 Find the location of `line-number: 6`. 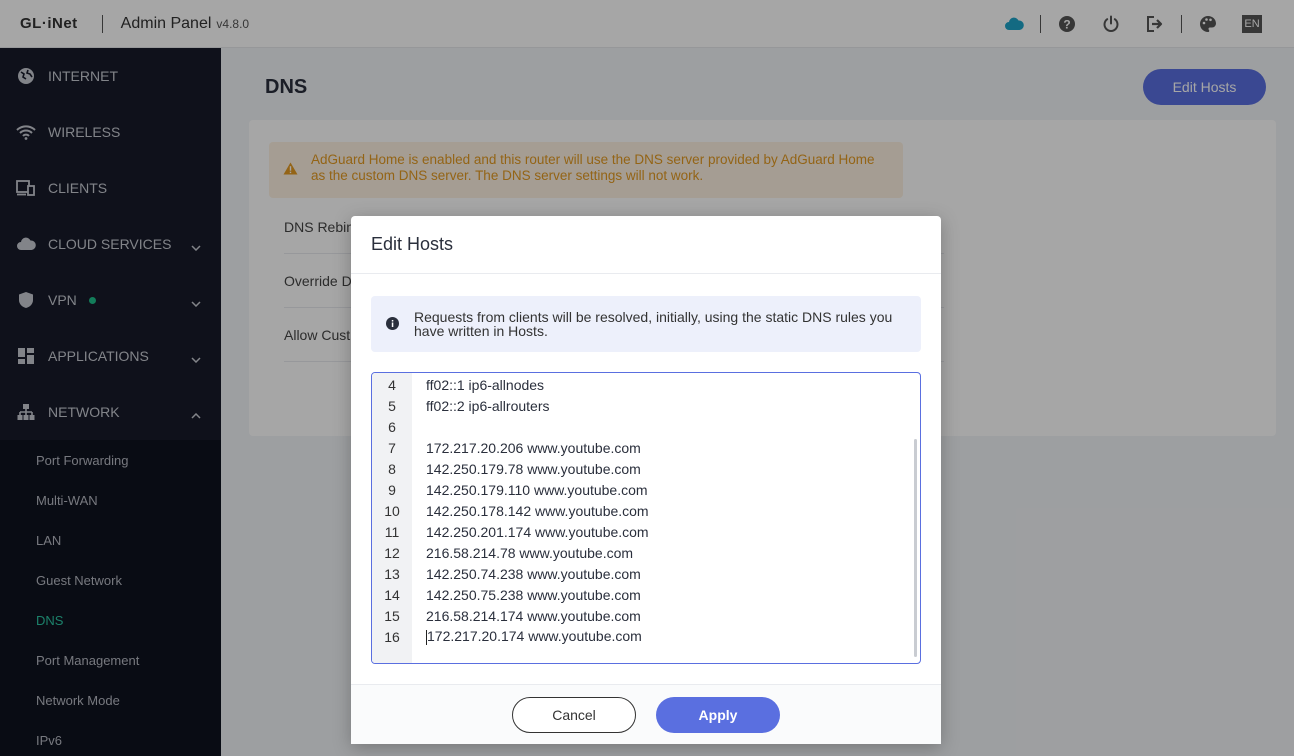

line-number: 6 is located at coordinates (392, 426).